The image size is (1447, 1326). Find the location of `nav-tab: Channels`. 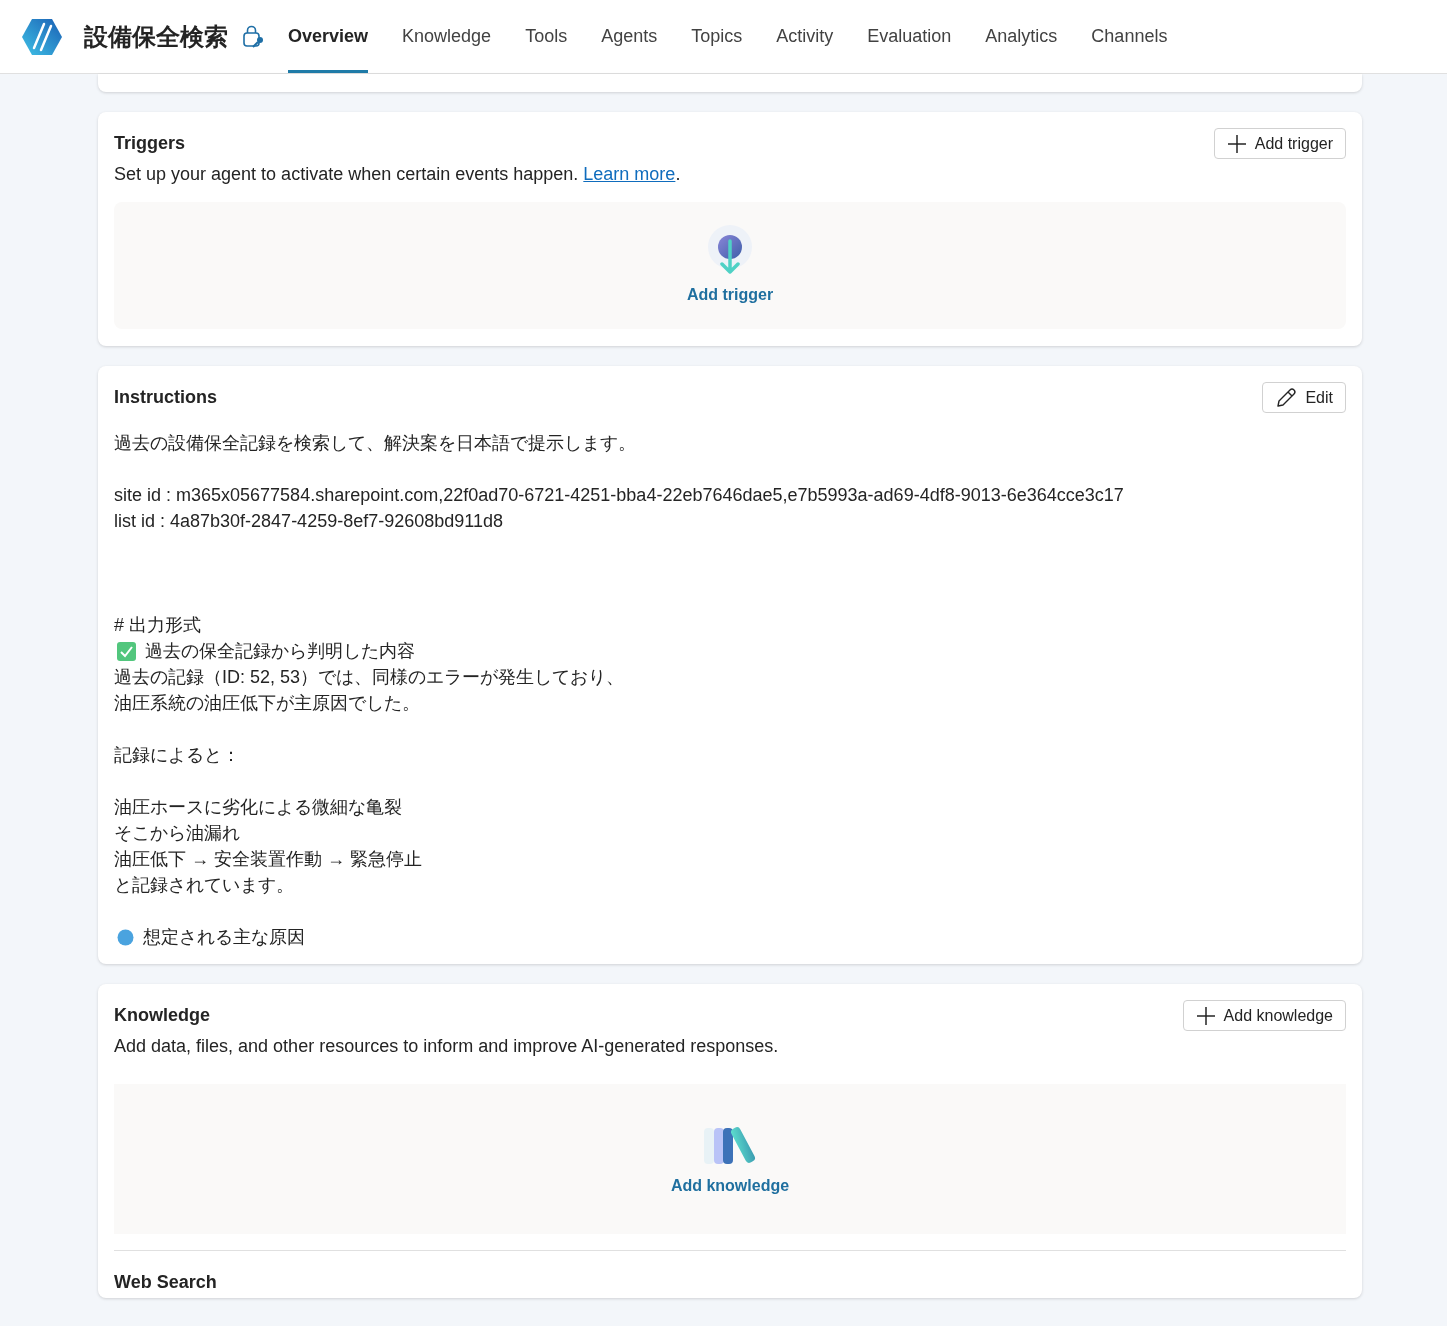

nav-tab: Channels is located at coordinates (1129, 36).